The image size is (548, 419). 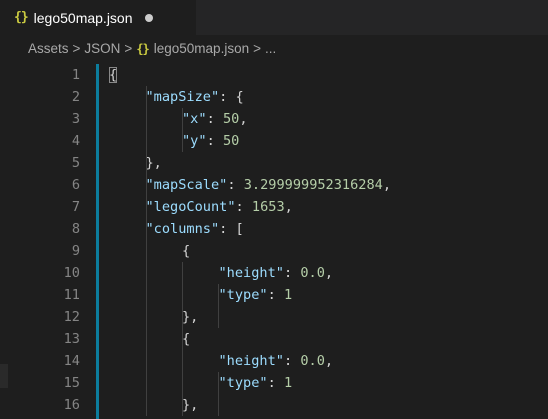 I want to click on json-key: "height", so click(x=251, y=273).